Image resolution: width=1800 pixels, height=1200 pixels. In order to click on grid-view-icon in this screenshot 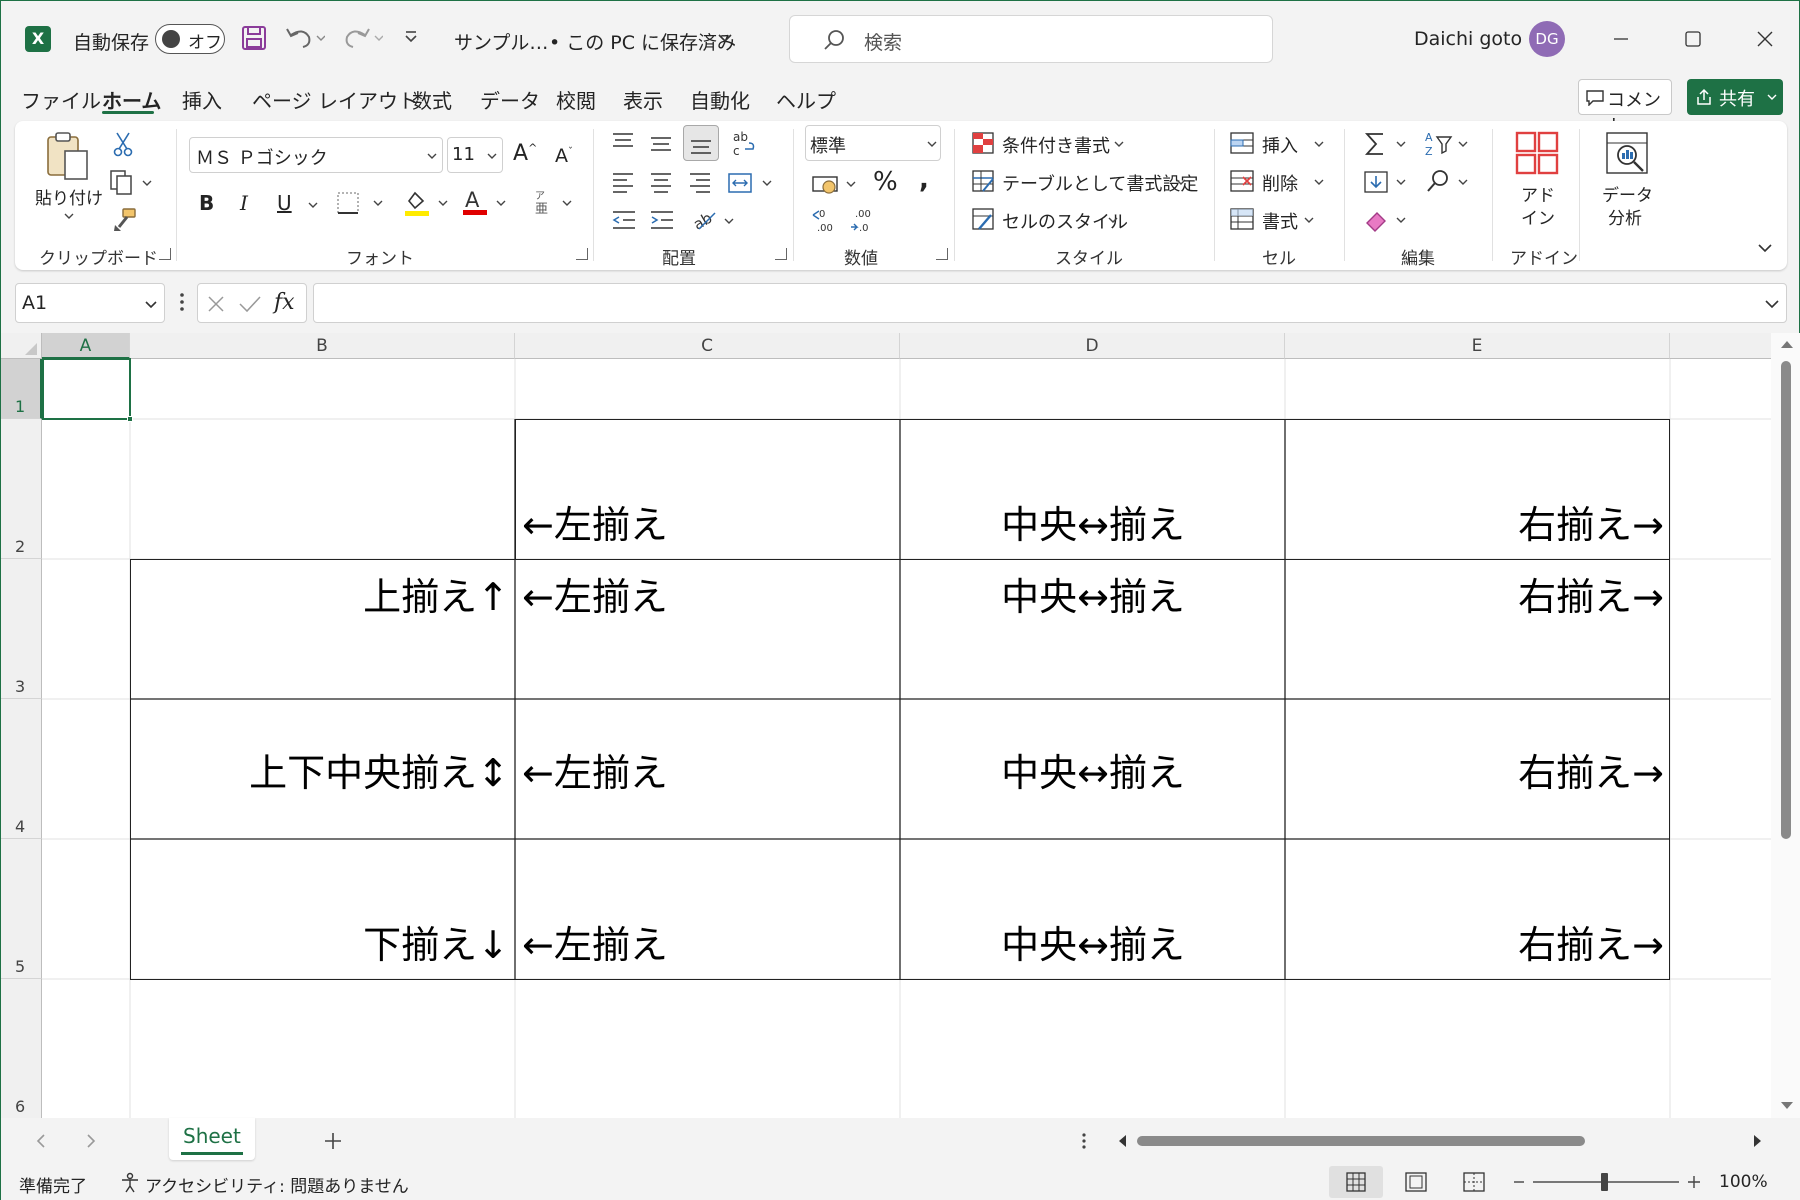, I will do `click(1356, 1182)`.